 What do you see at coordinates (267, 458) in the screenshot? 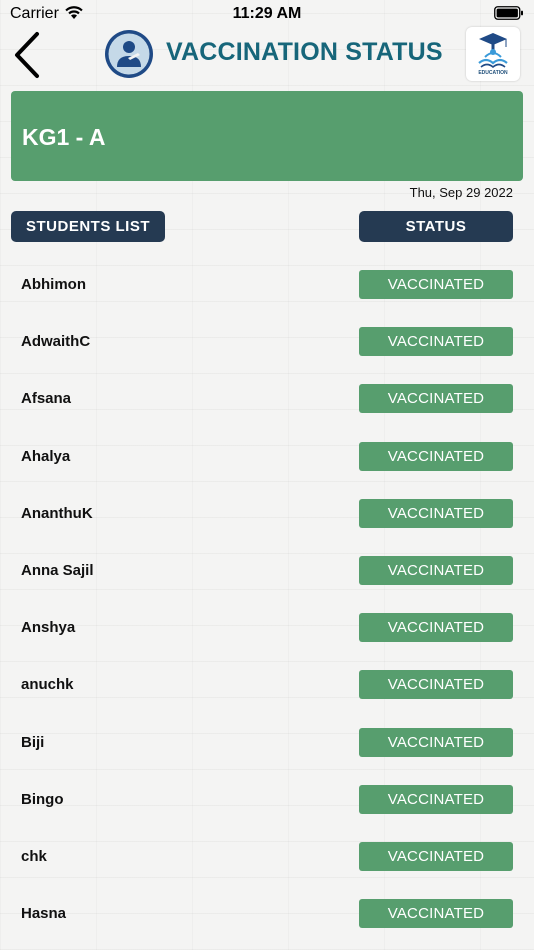
I see `table-row: Ahalya VACCINATED` at bounding box center [267, 458].